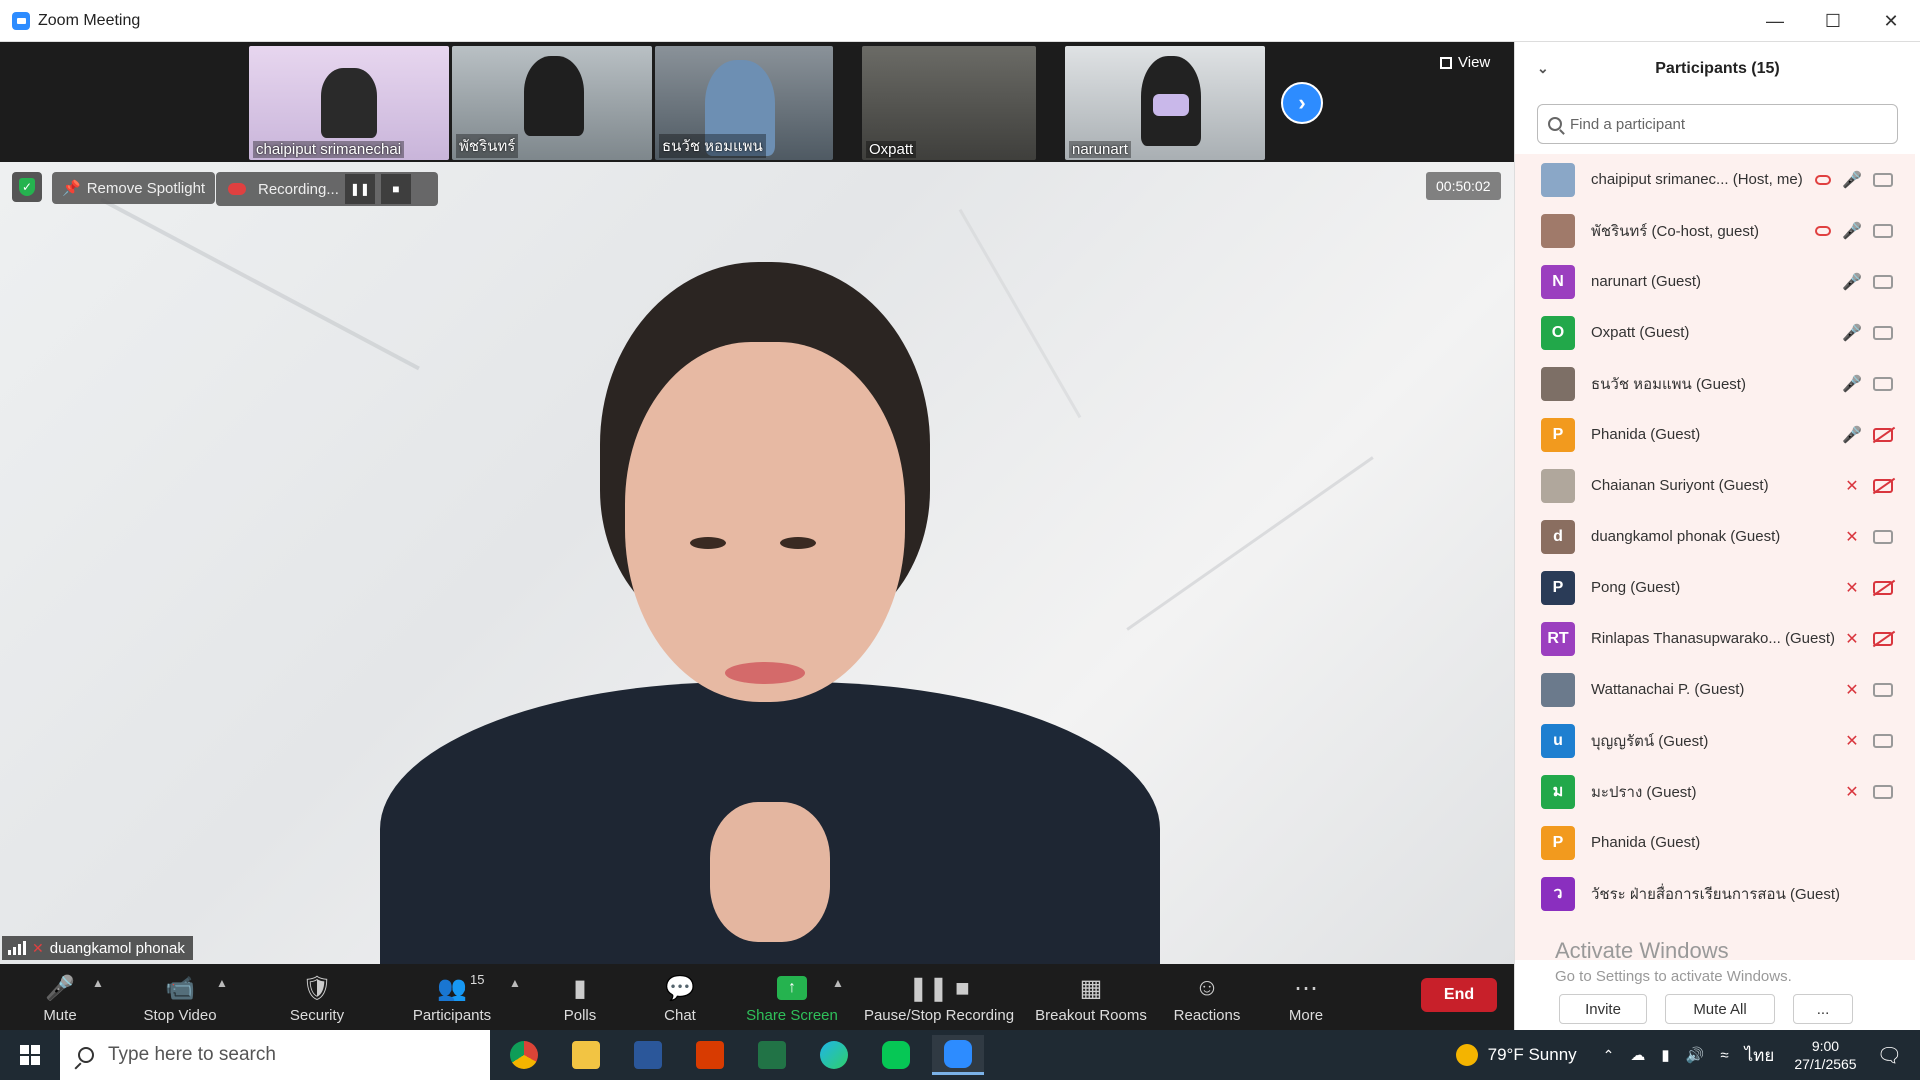 The height and width of the screenshot is (1080, 1920). Describe the element at coordinates (60, 998) in the screenshot. I see `mute-button: 🎤 Mute` at that location.